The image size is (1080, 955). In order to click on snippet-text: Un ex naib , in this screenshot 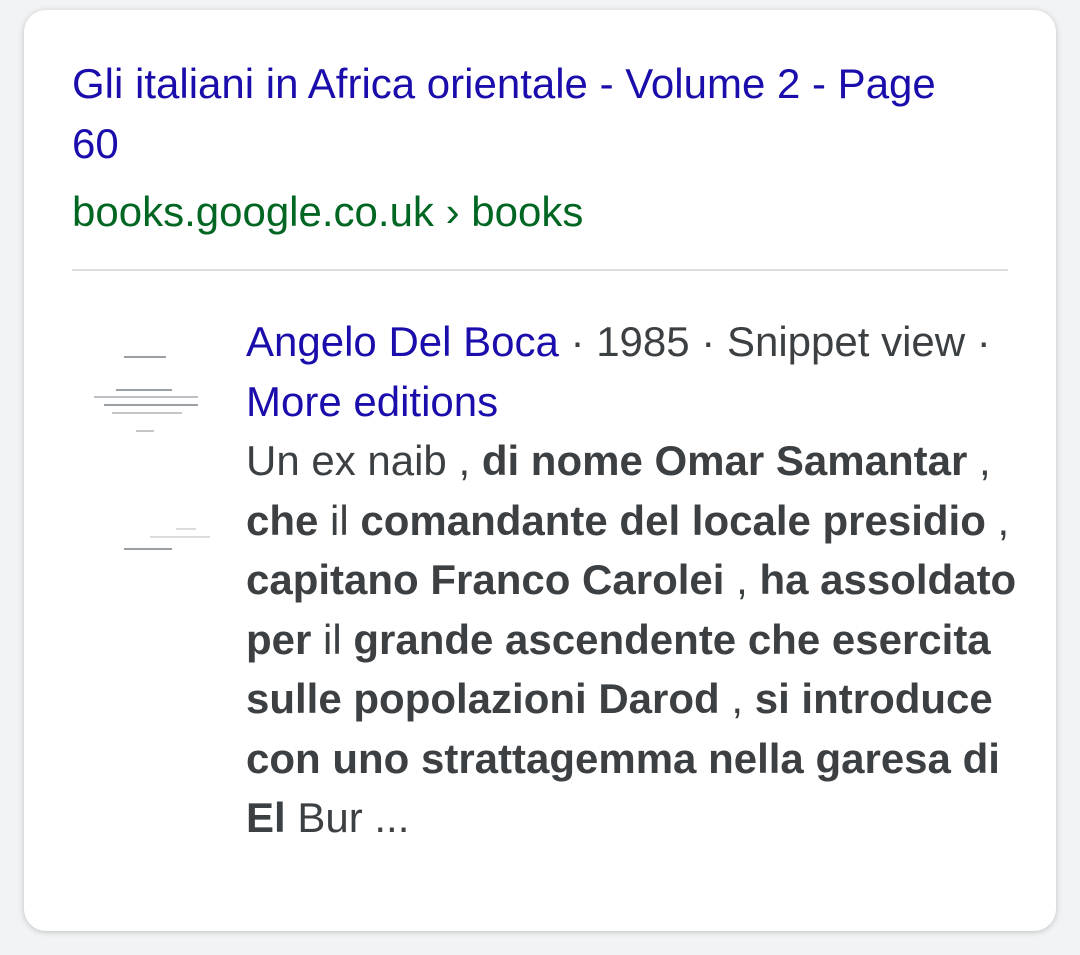, I will do `click(364, 460)`.